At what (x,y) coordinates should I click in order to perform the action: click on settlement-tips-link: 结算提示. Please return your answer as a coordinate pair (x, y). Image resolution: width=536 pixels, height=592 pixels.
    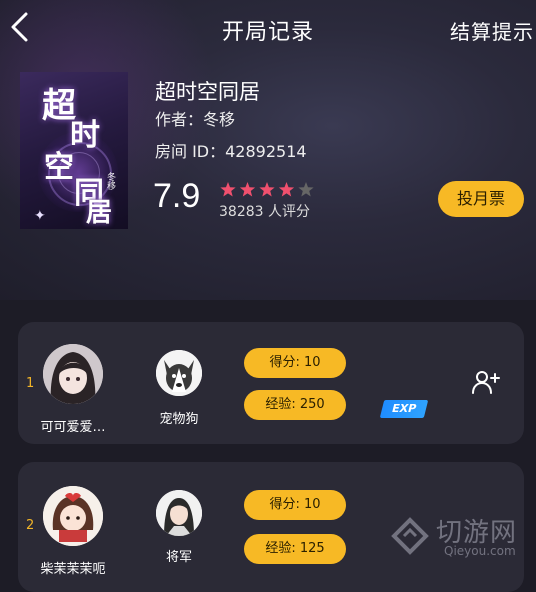
    Looking at the image, I should click on (492, 30).